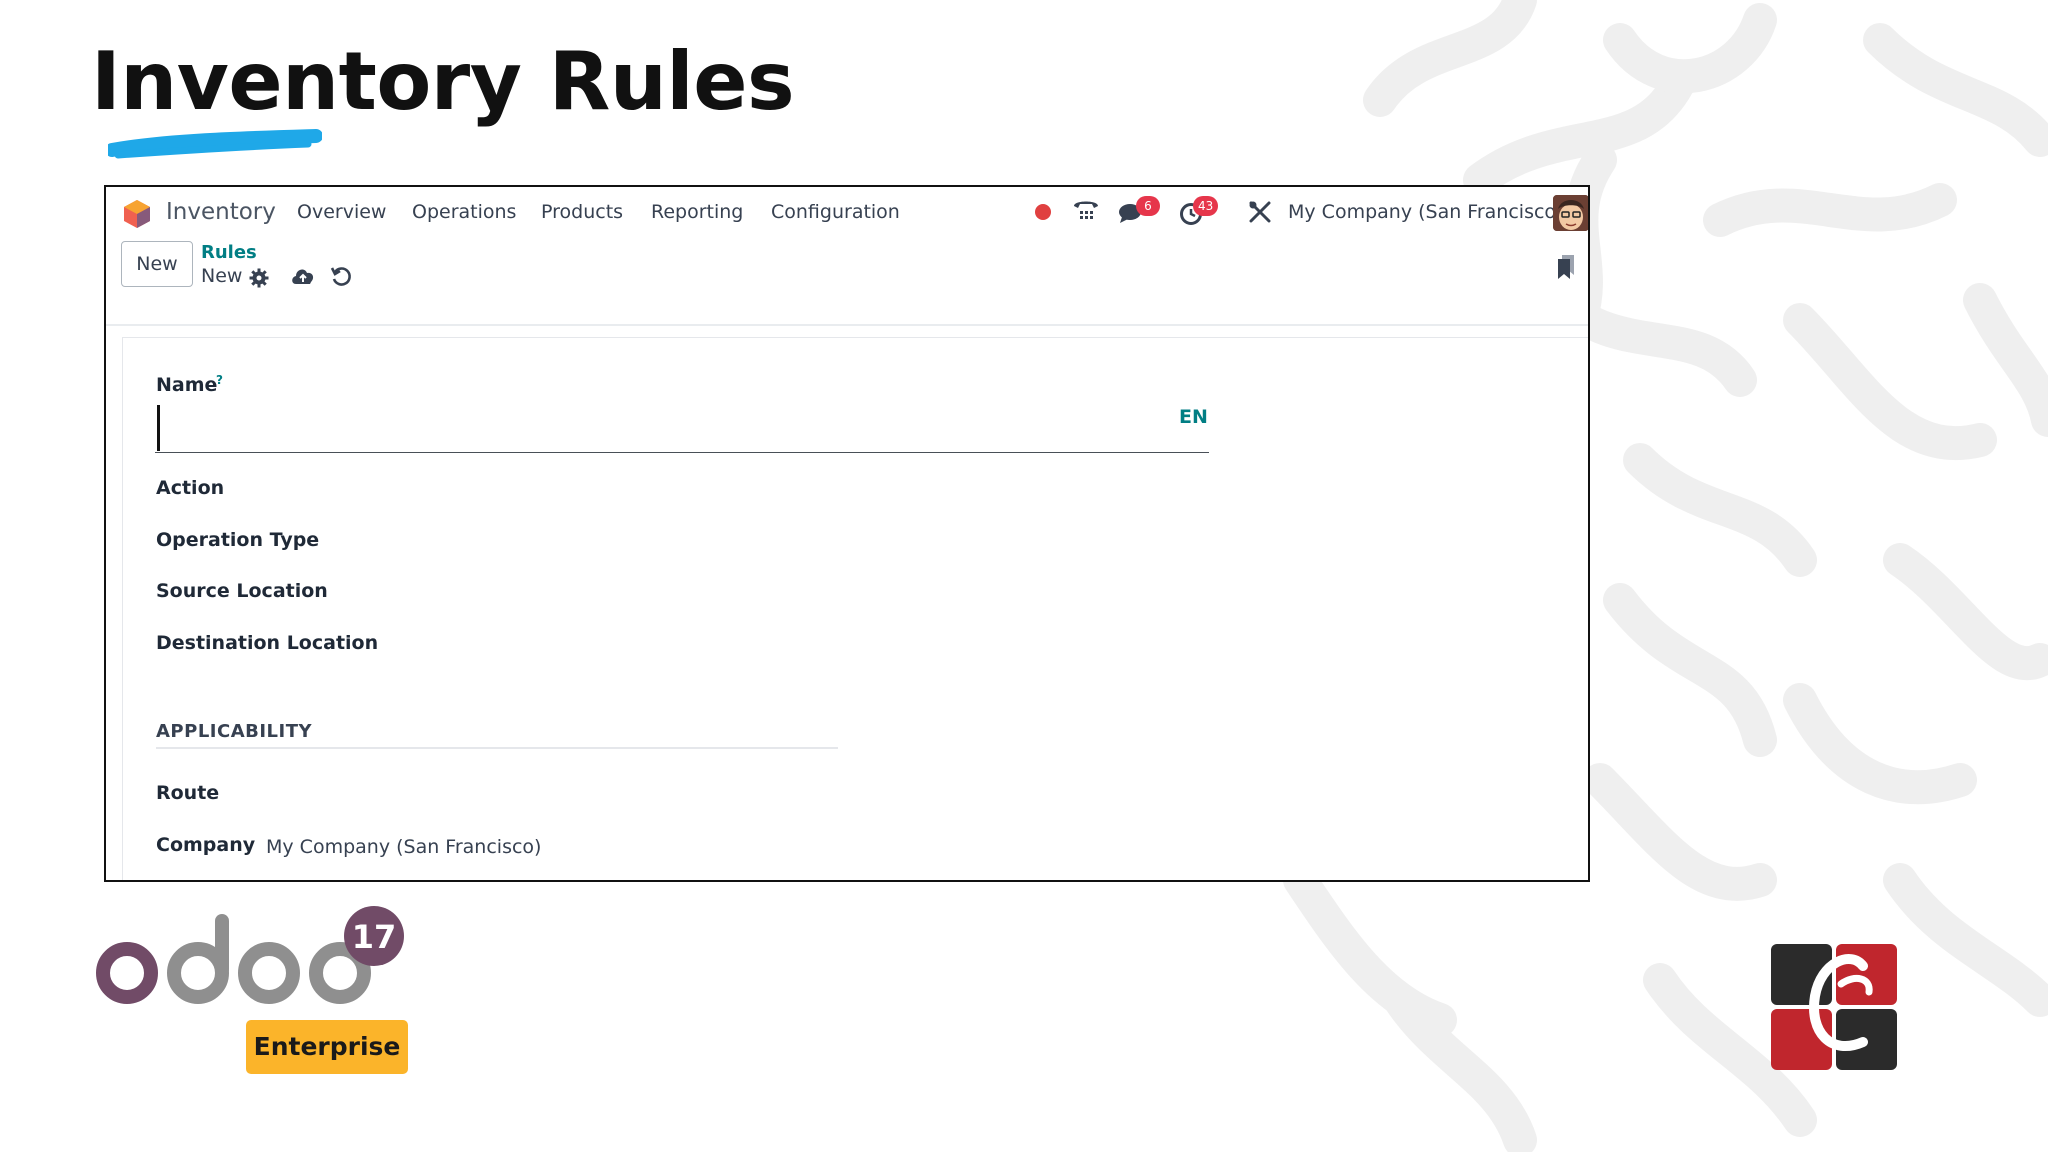 Image resolution: width=2048 pixels, height=1152 pixels. Describe the element at coordinates (234, 731) in the screenshot. I see `applicability-section-title: APPLICABILITY` at that location.